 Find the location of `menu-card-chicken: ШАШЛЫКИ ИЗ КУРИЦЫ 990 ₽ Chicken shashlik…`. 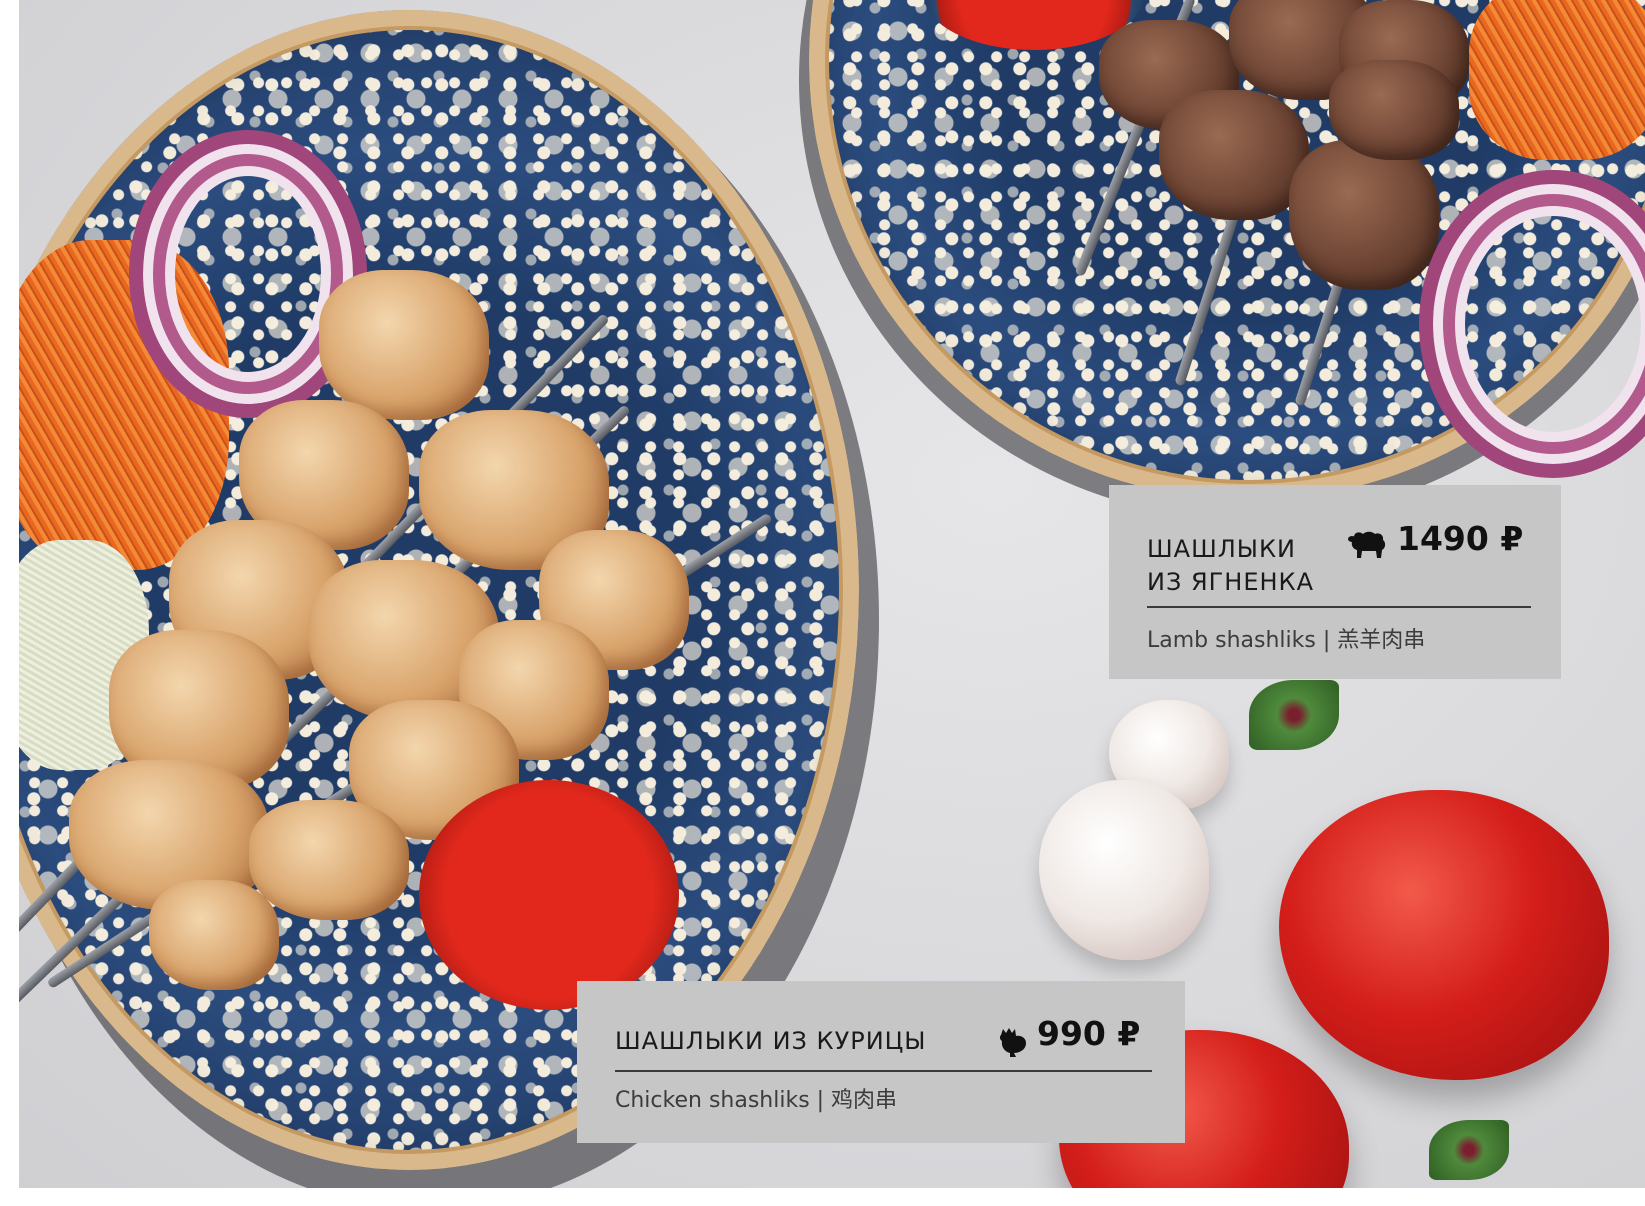

menu-card-chicken: ШАШЛЫКИ ИЗ КУРИЦЫ 990 ₽ Chicken shashlik… is located at coordinates (881, 1062).